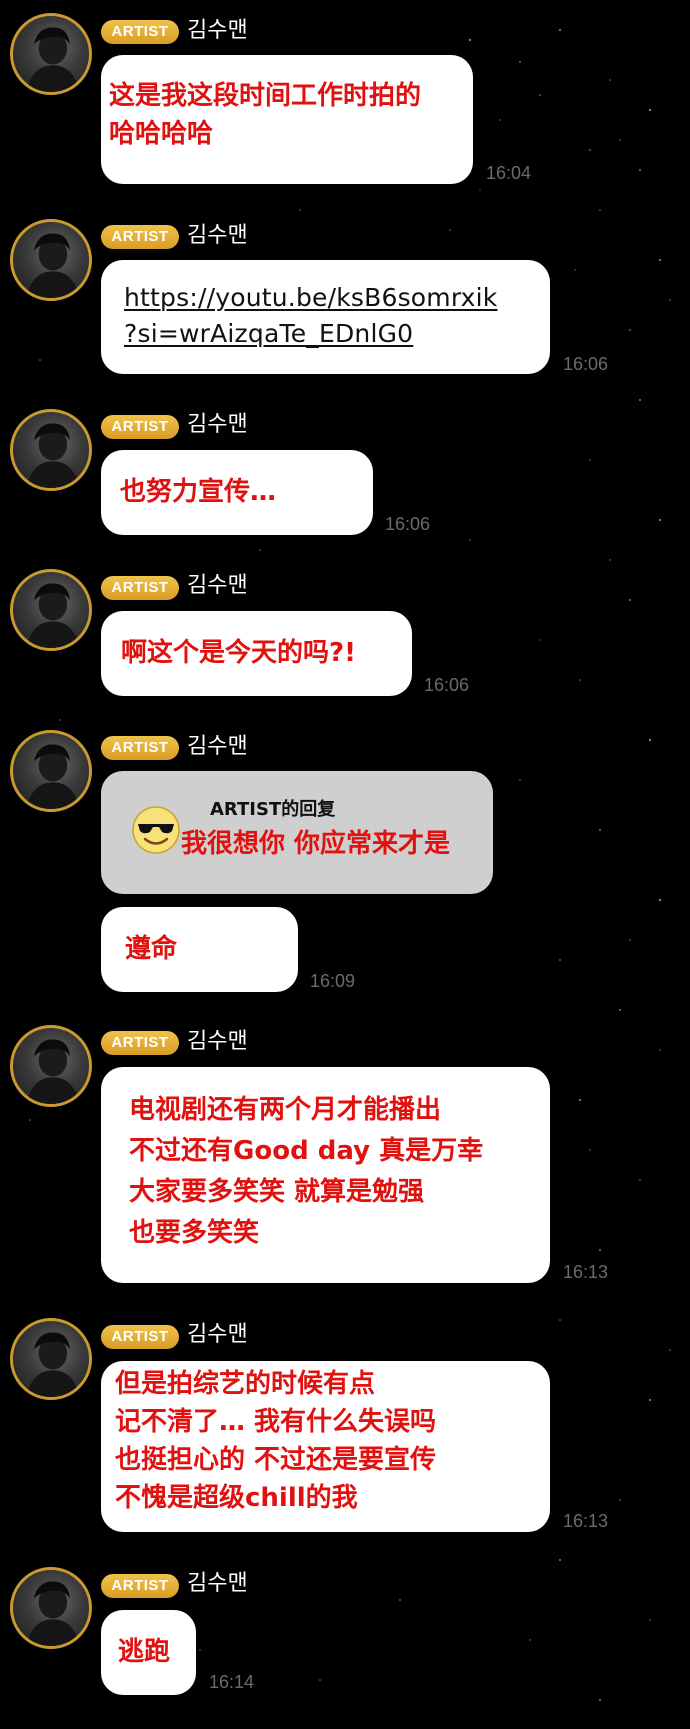 This screenshot has height=1729, width=690. Describe the element at coordinates (199, 949) in the screenshot. I see `message-bubble: 遵命` at that location.